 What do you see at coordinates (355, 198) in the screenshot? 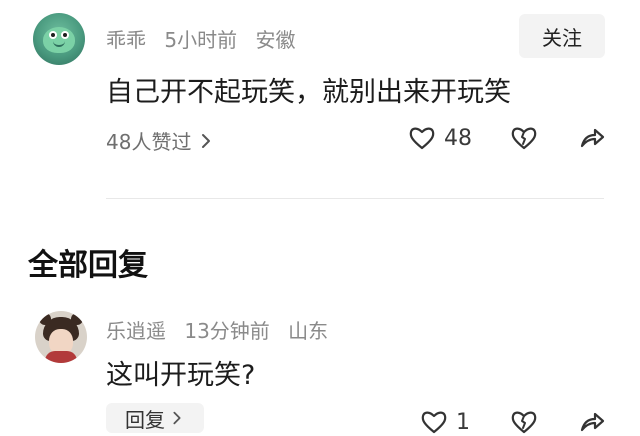
I see `divider` at bounding box center [355, 198].